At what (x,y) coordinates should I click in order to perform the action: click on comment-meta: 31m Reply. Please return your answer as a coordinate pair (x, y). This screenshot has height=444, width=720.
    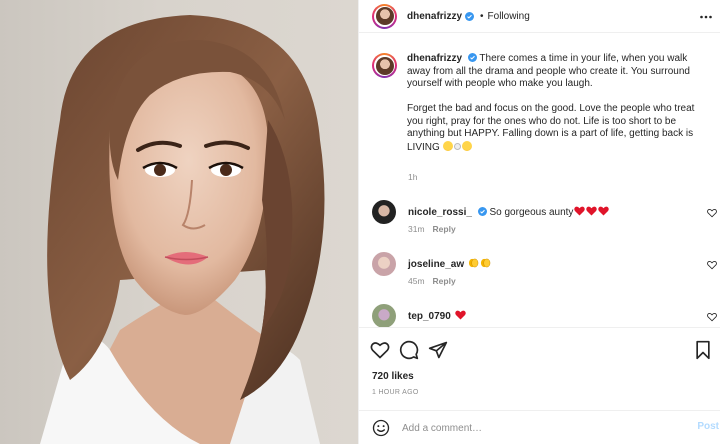
    Looking at the image, I should click on (432, 229).